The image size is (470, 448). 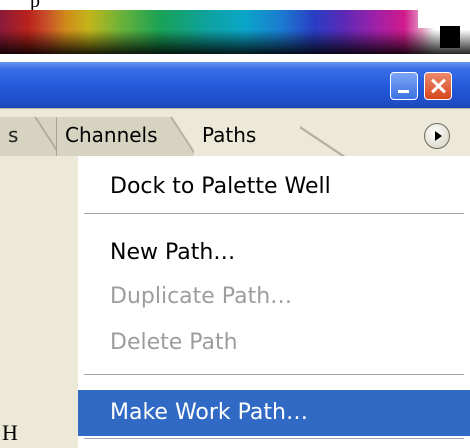 I want to click on paths-panel-body: H, so click(x=39, y=302).